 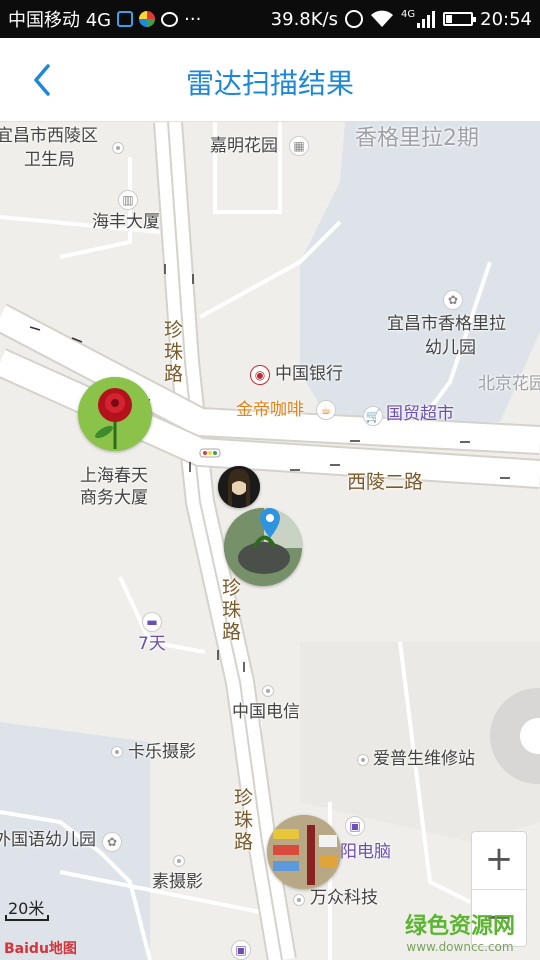 What do you see at coordinates (27, 918) in the screenshot?
I see `map-scale-bar` at bounding box center [27, 918].